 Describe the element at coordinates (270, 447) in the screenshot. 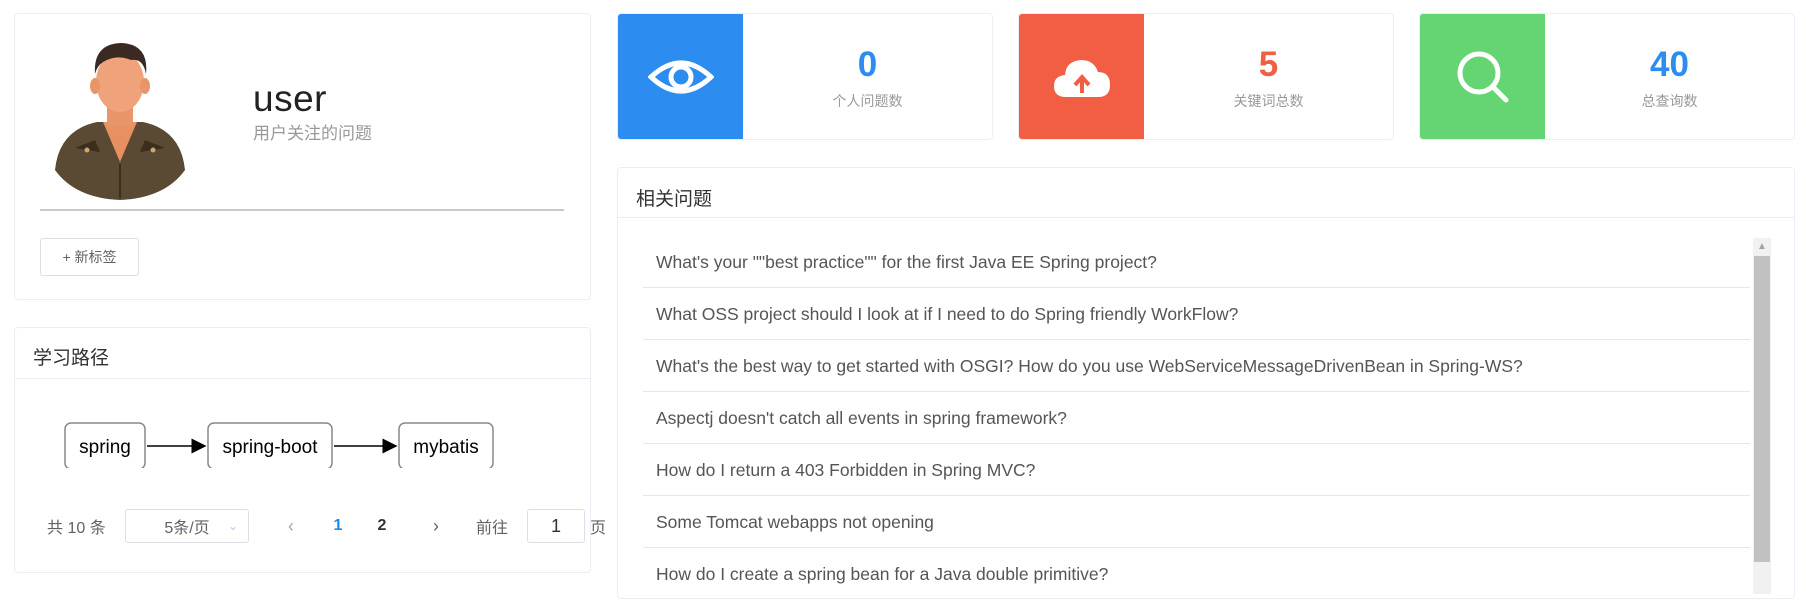

I see `path-node-spring-boot: spring-boot` at that location.